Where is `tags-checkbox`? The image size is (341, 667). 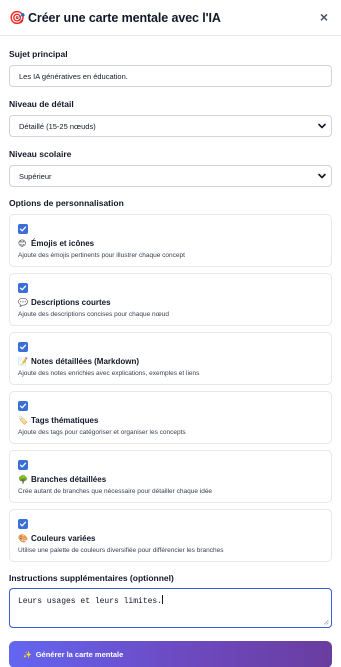 tags-checkbox is located at coordinates (23, 406).